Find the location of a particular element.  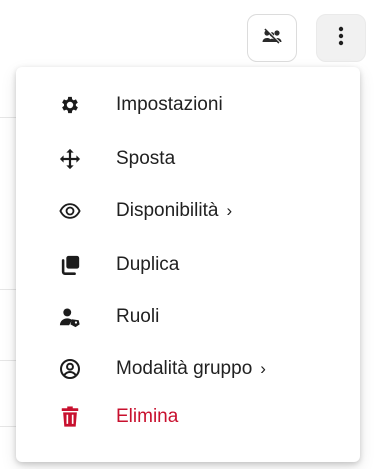

group-mode-button is located at coordinates (272, 38).